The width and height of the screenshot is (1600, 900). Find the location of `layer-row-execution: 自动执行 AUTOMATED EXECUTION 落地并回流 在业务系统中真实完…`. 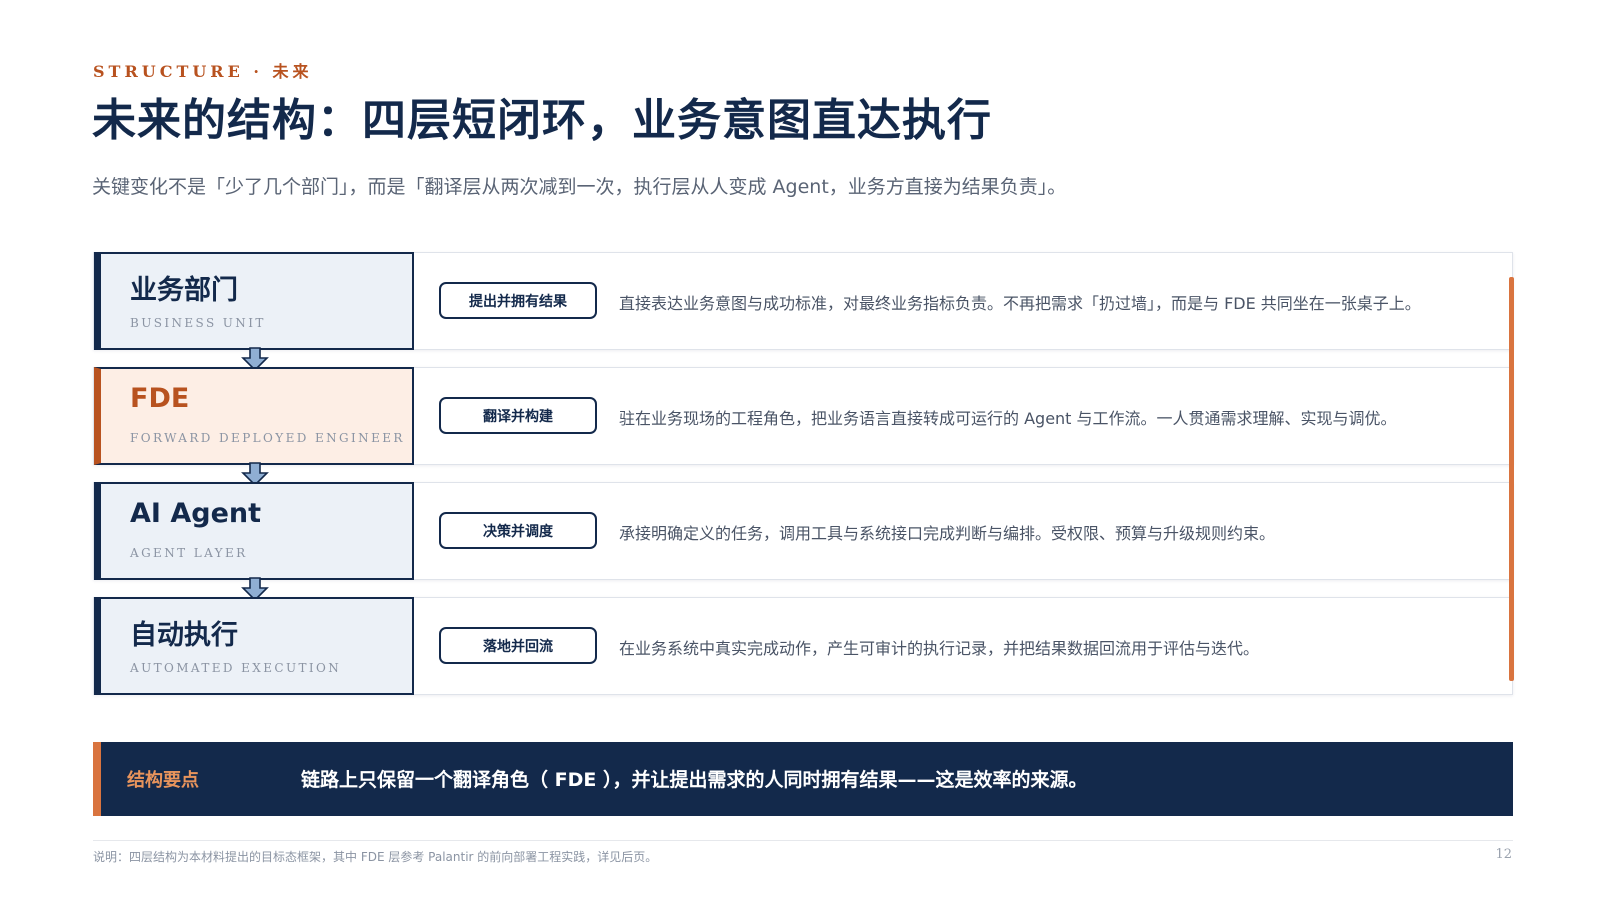

layer-row-execution: 自动执行 AUTOMATED EXECUTION 落地并回流 在业务系统中真实完… is located at coordinates (803, 646).